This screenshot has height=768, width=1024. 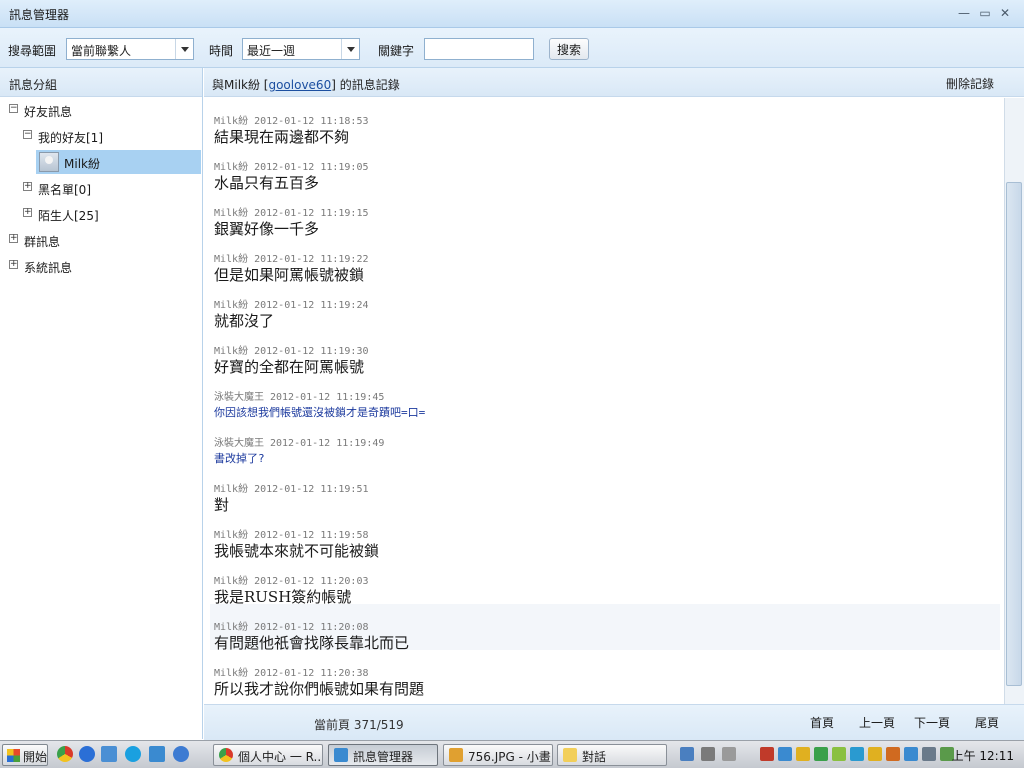 I want to click on task-message-manager: 訊息管理器, so click(x=383, y=755).